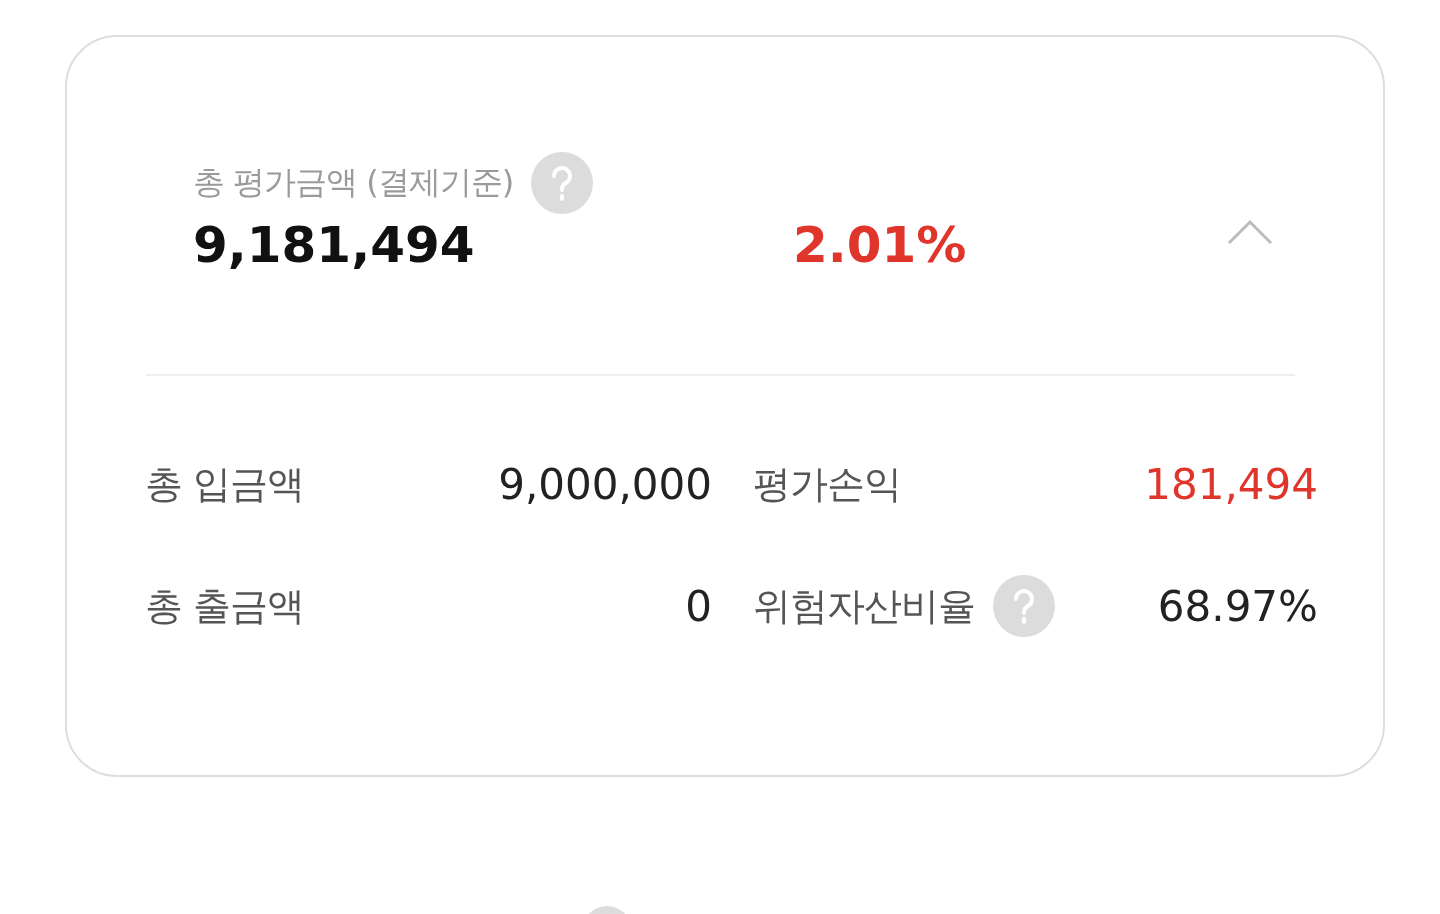 The height and width of the screenshot is (914, 1440). What do you see at coordinates (880, 245) in the screenshot?
I see `return-rate: 2.01%` at bounding box center [880, 245].